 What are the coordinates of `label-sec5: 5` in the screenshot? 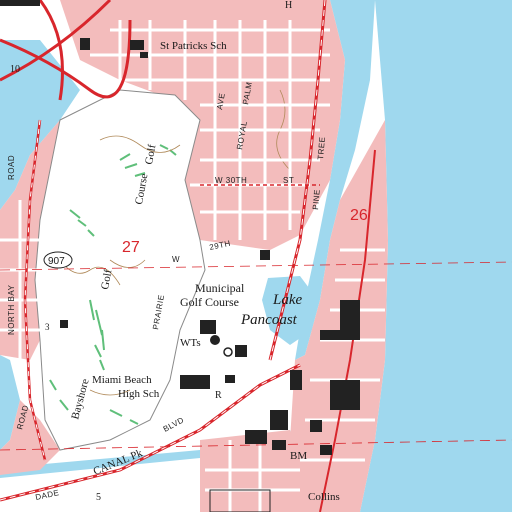 It's located at (98, 497).